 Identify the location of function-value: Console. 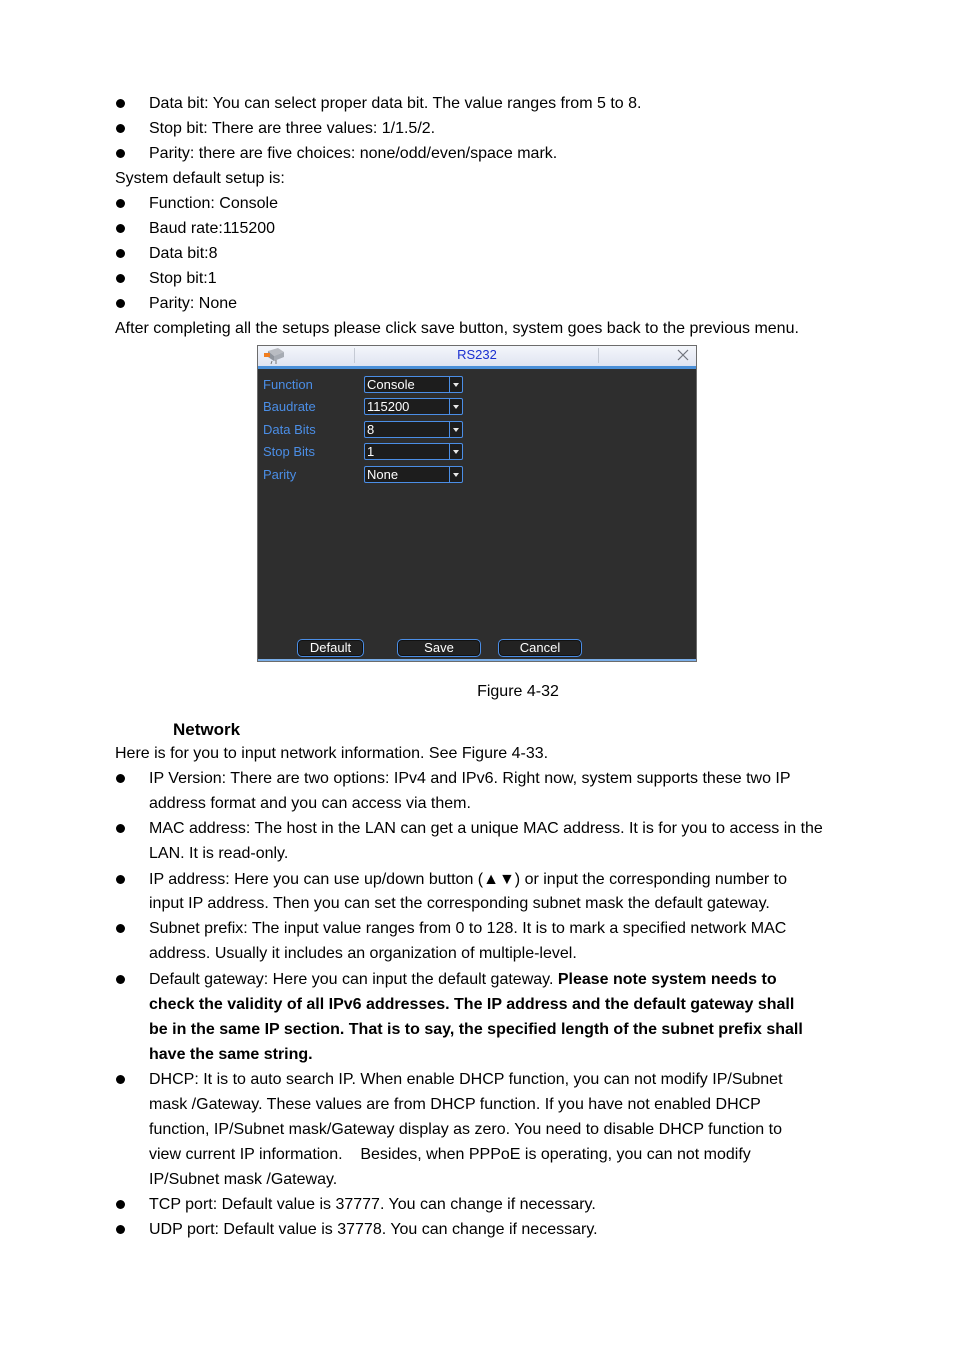
(391, 384).